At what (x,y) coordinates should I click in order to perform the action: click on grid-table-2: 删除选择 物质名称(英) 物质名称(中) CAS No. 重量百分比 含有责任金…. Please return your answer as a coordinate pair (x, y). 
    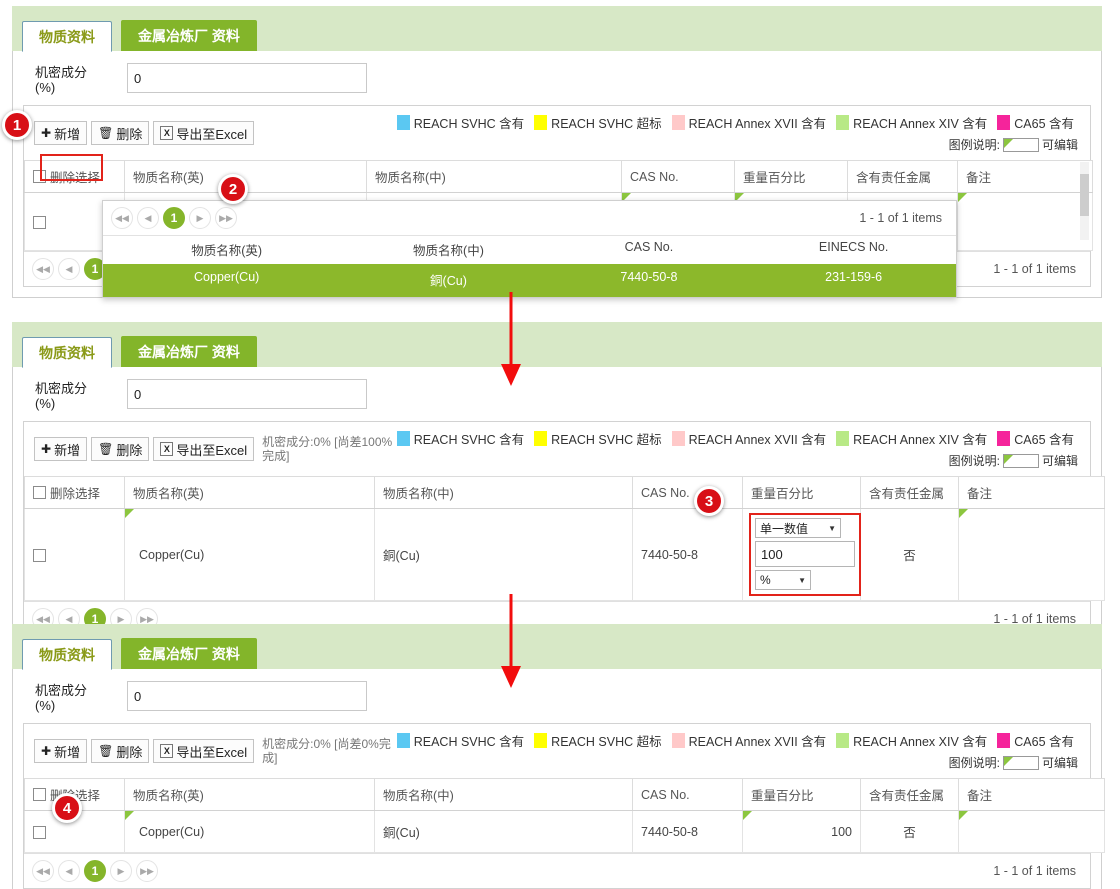
    Looking at the image, I should click on (564, 538).